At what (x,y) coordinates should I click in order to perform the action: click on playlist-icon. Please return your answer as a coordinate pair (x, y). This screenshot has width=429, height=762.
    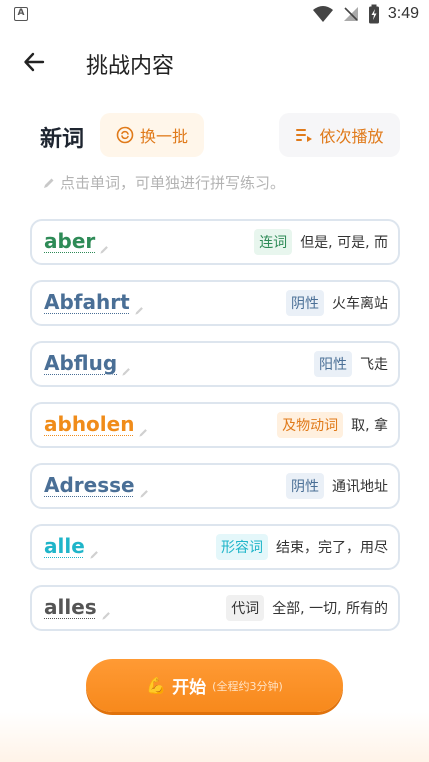
    Looking at the image, I should click on (304, 135).